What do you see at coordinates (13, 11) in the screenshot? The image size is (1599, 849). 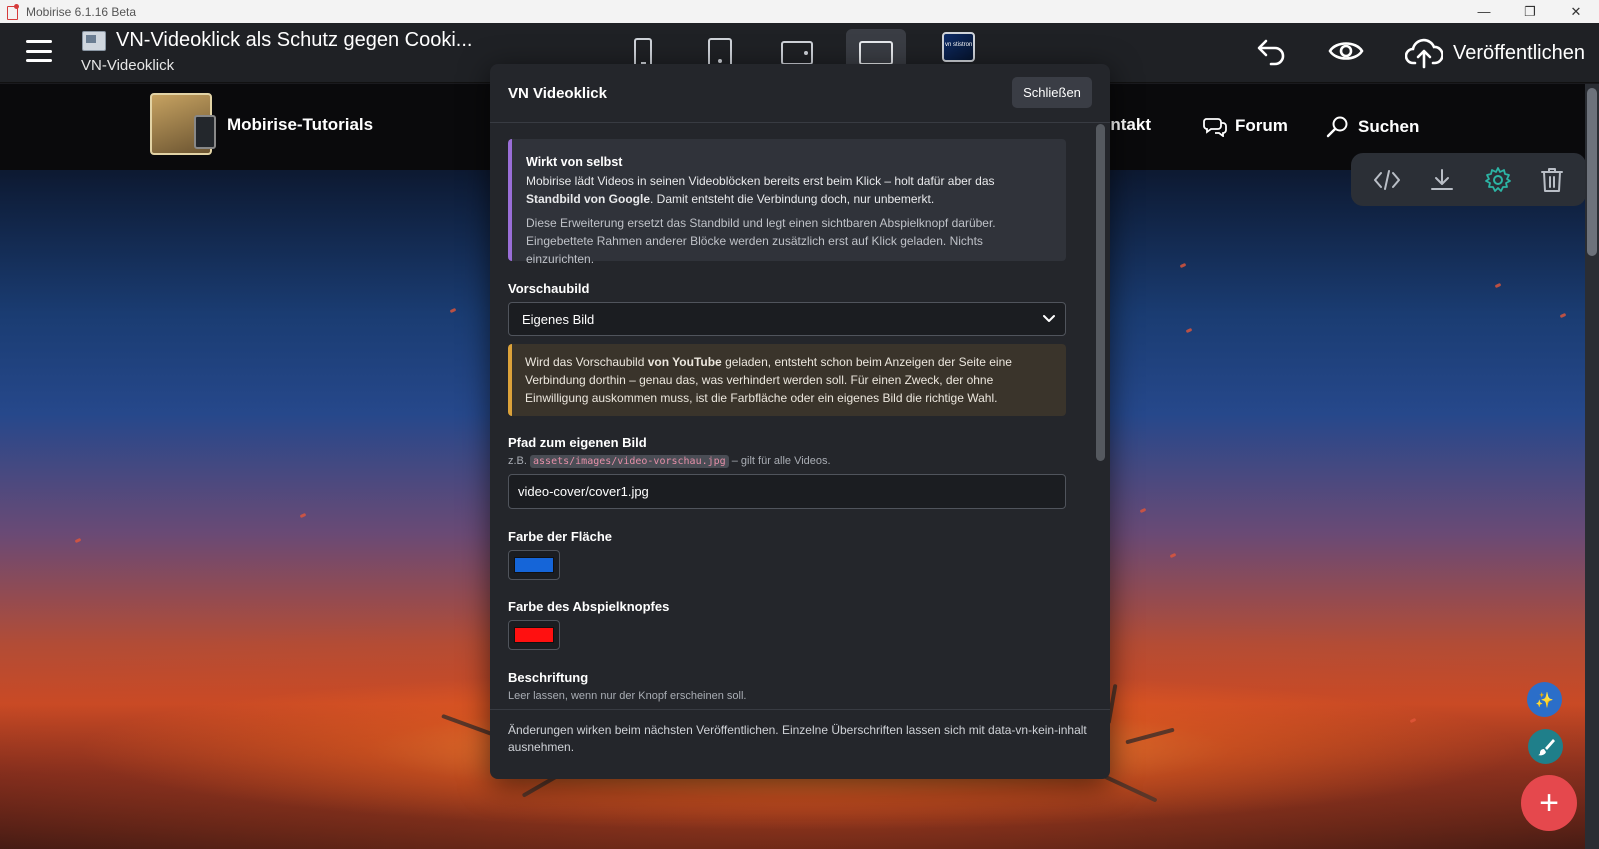 I see `mobirise-app-icon` at bounding box center [13, 11].